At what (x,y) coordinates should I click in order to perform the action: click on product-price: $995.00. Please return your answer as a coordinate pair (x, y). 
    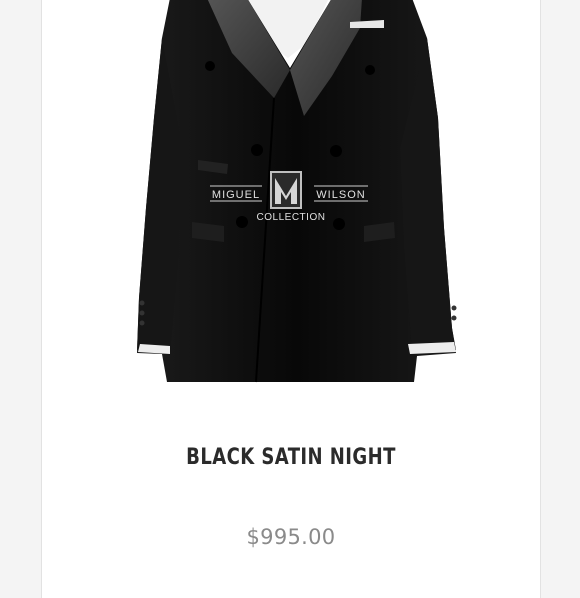
    Looking at the image, I should click on (291, 537).